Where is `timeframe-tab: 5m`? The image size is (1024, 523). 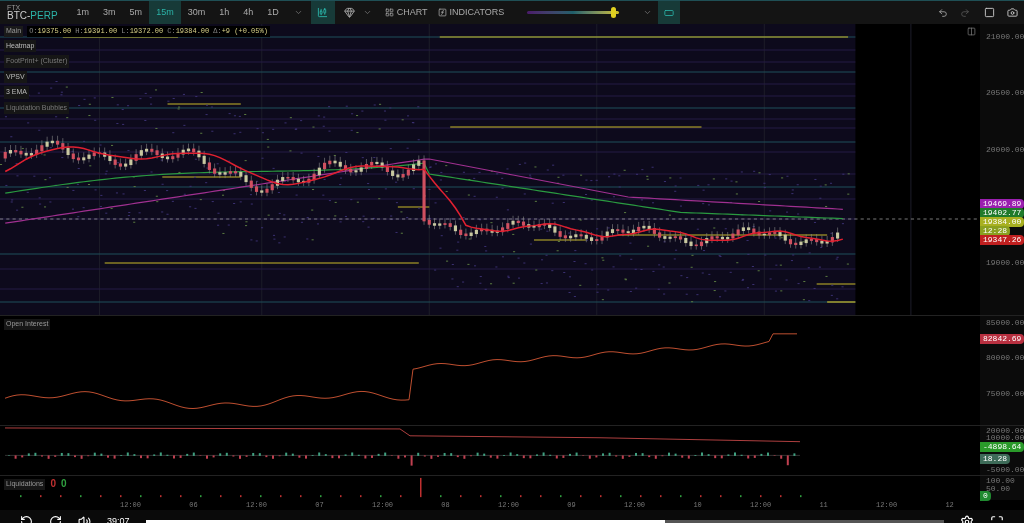
timeframe-tab: 5m is located at coordinates (136, 12).